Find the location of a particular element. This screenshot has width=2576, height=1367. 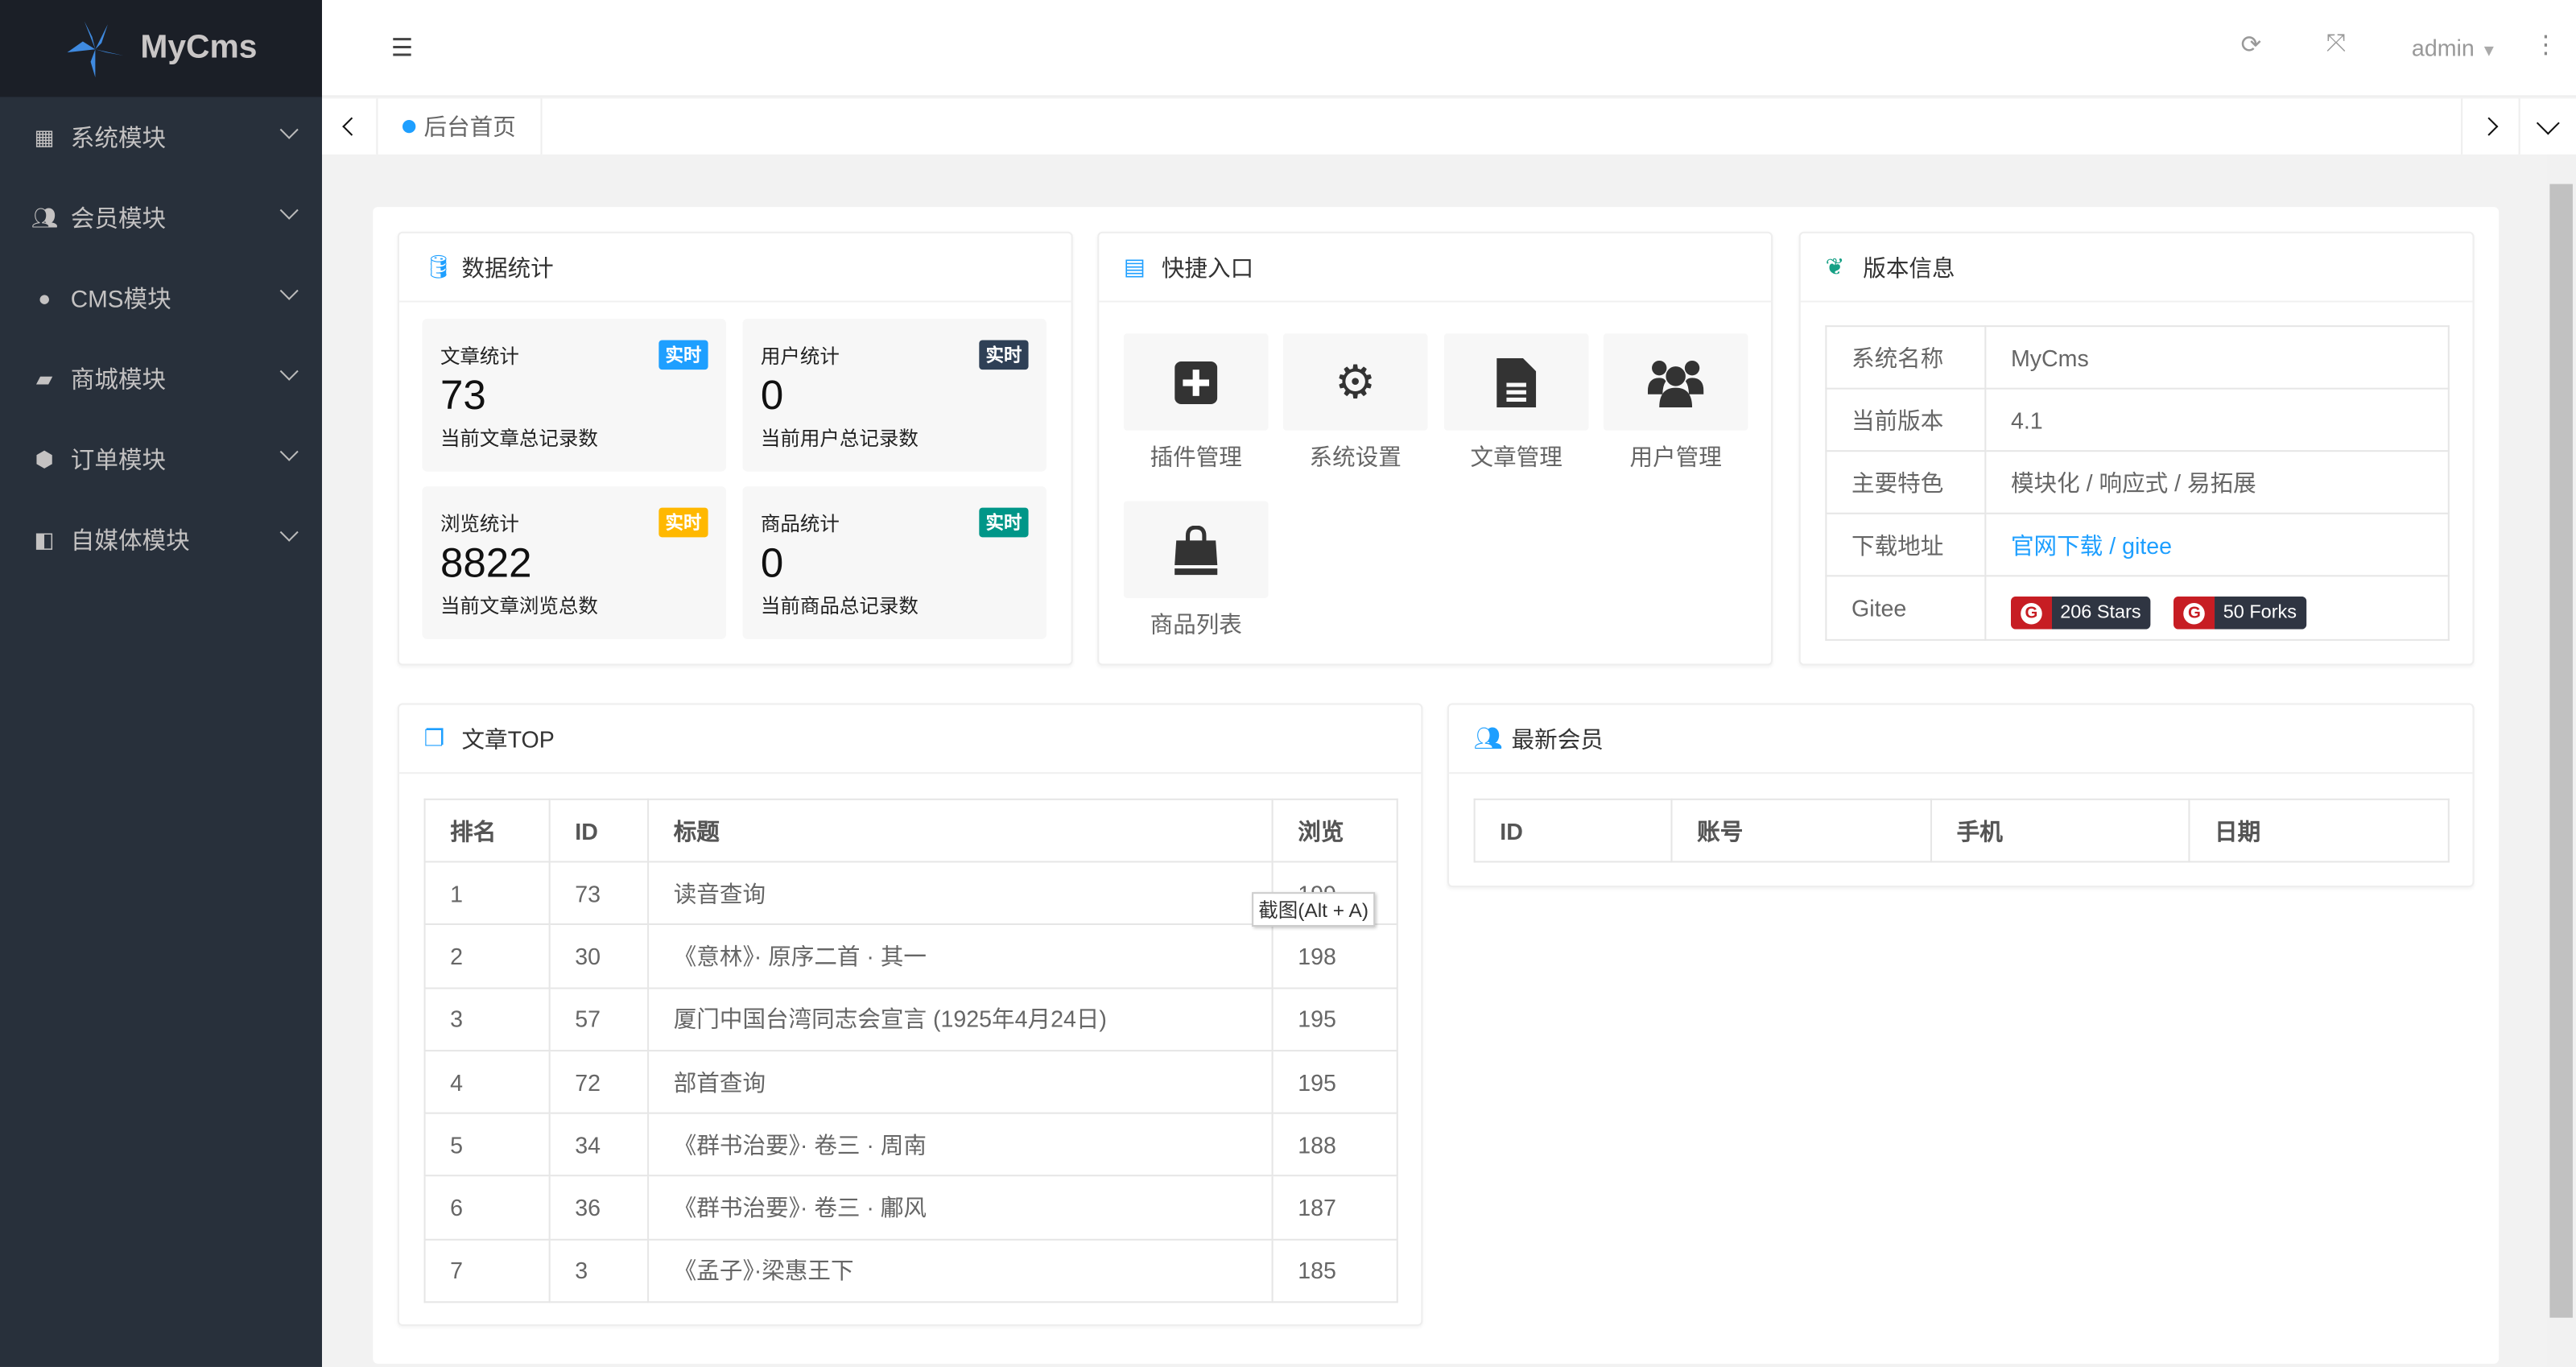

more-vertical-icon: ⋮ is located at coordinates (2545, 45).